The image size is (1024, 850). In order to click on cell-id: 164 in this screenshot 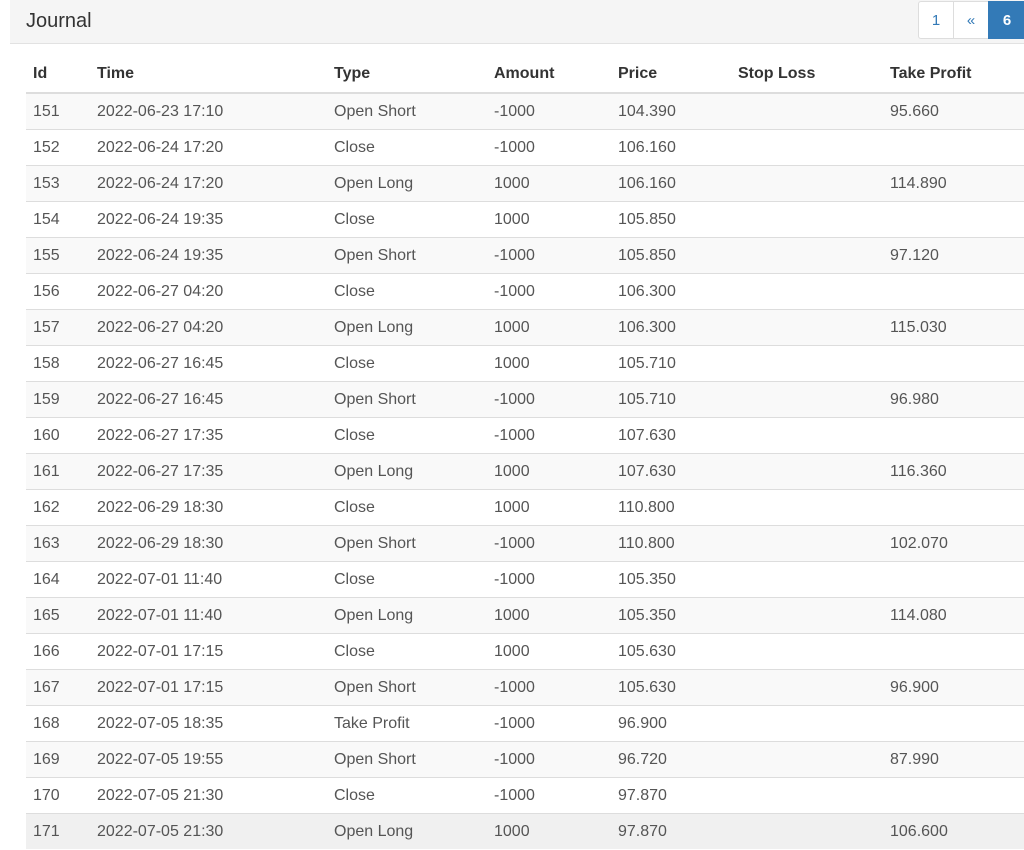, I will do `click(58, 579)`.